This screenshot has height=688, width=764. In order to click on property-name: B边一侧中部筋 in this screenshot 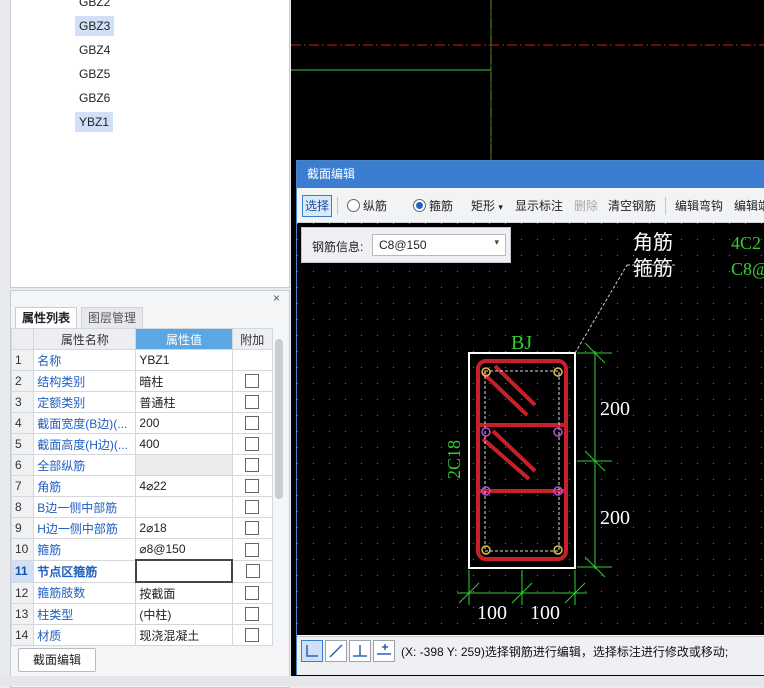, I will do `click(85, 507)`.